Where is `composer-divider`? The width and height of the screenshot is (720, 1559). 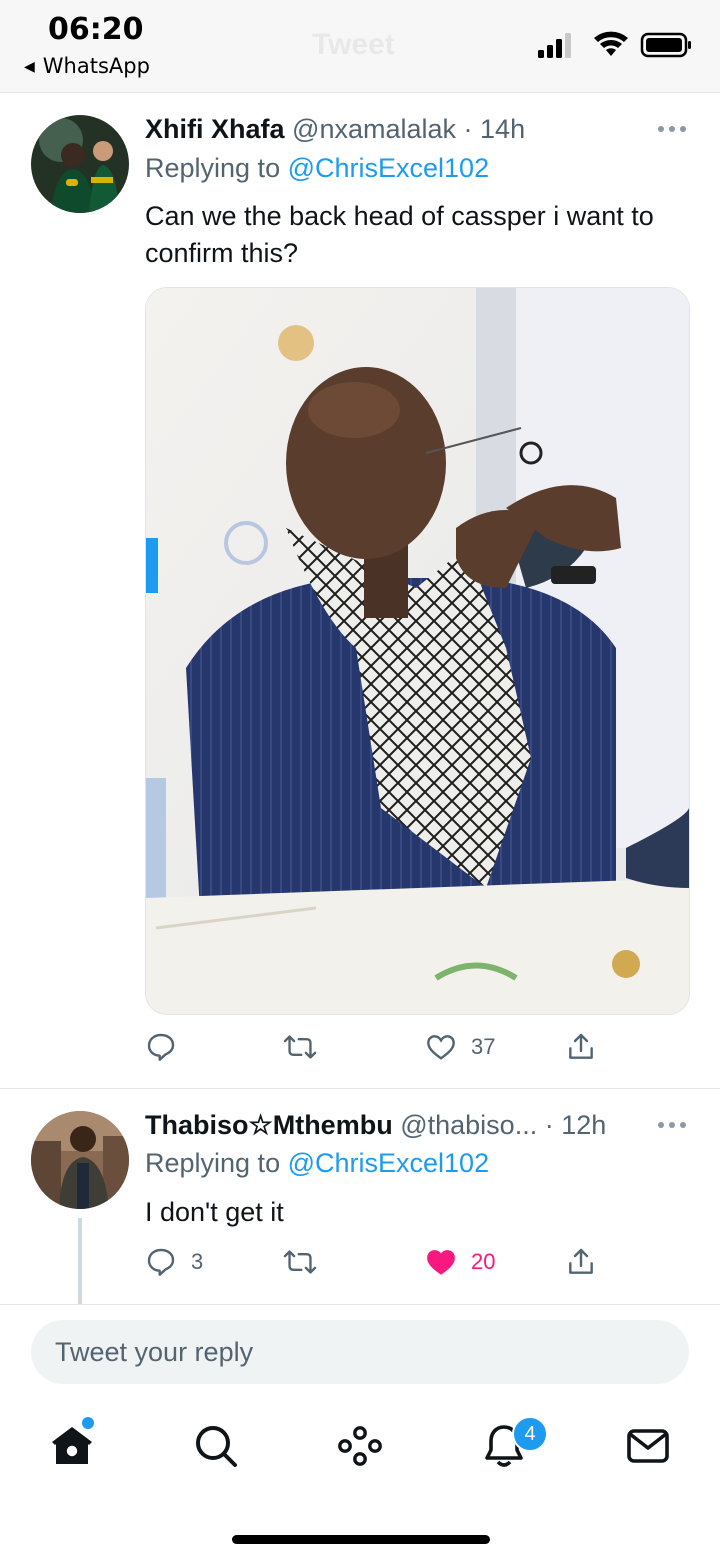
composer-divider is located at coordinates (360, 1304).